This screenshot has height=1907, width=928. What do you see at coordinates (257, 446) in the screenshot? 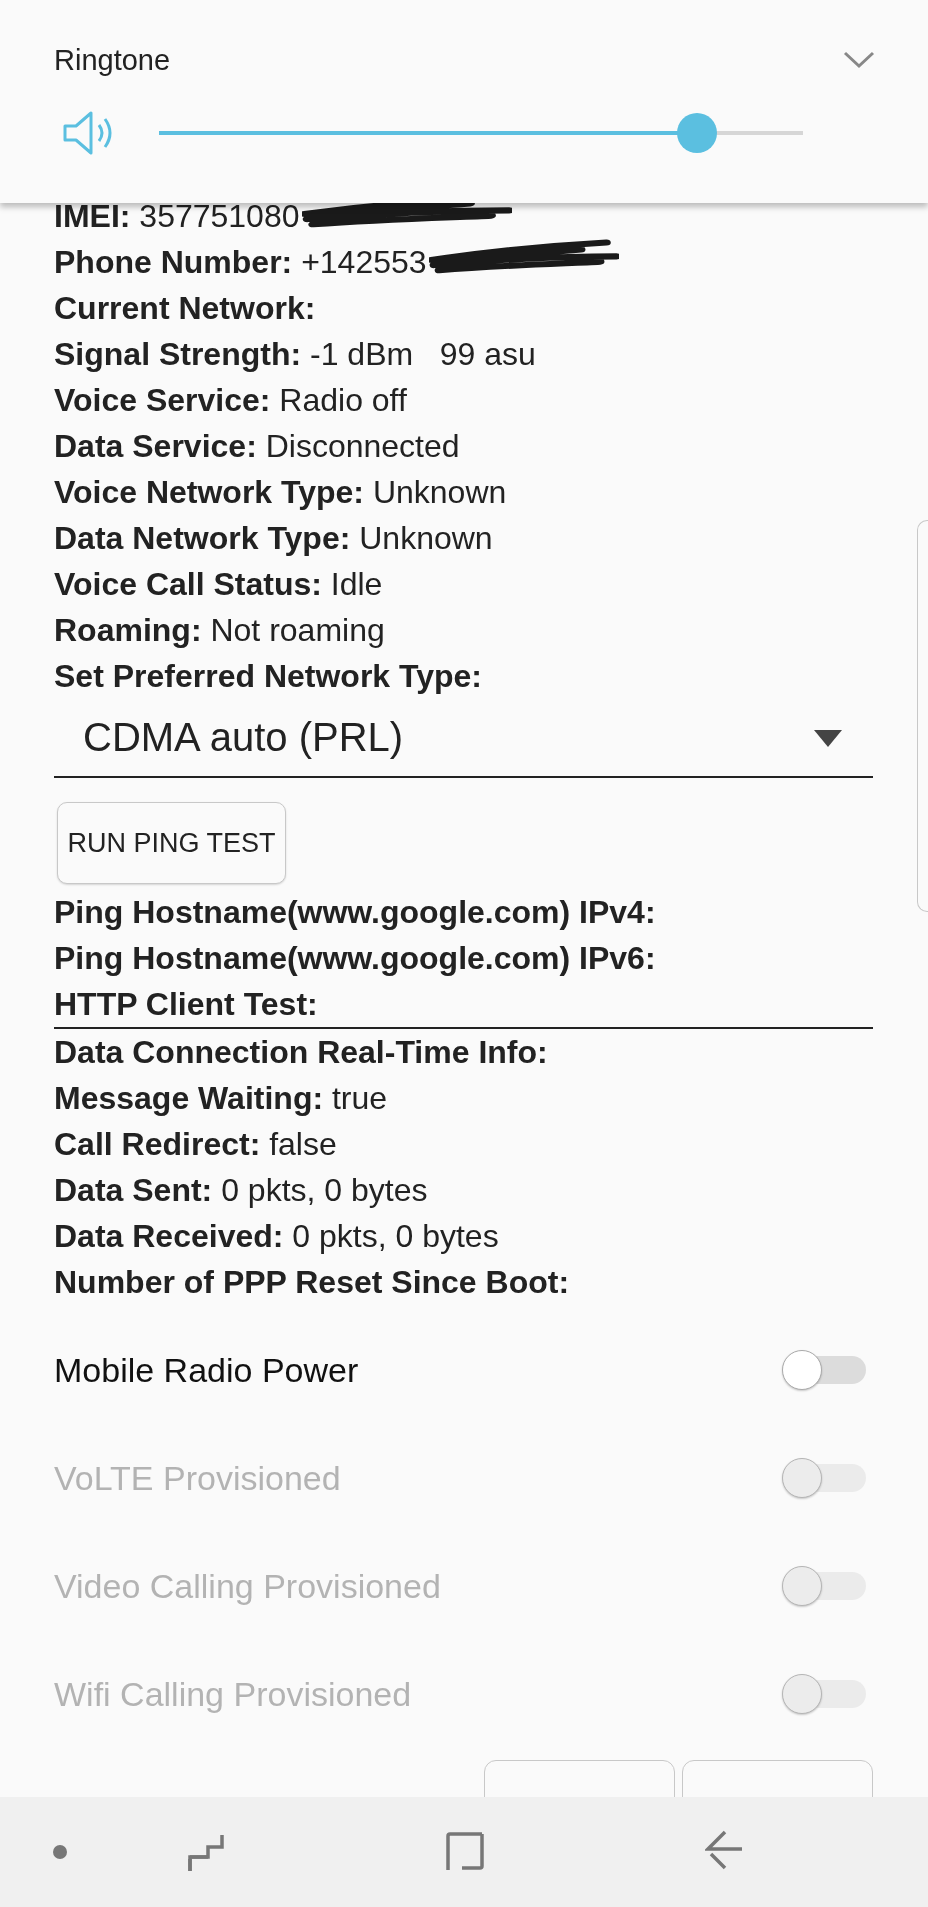
I see `info-line: Data Service: Disconnected` at bounding box center [257, 446].